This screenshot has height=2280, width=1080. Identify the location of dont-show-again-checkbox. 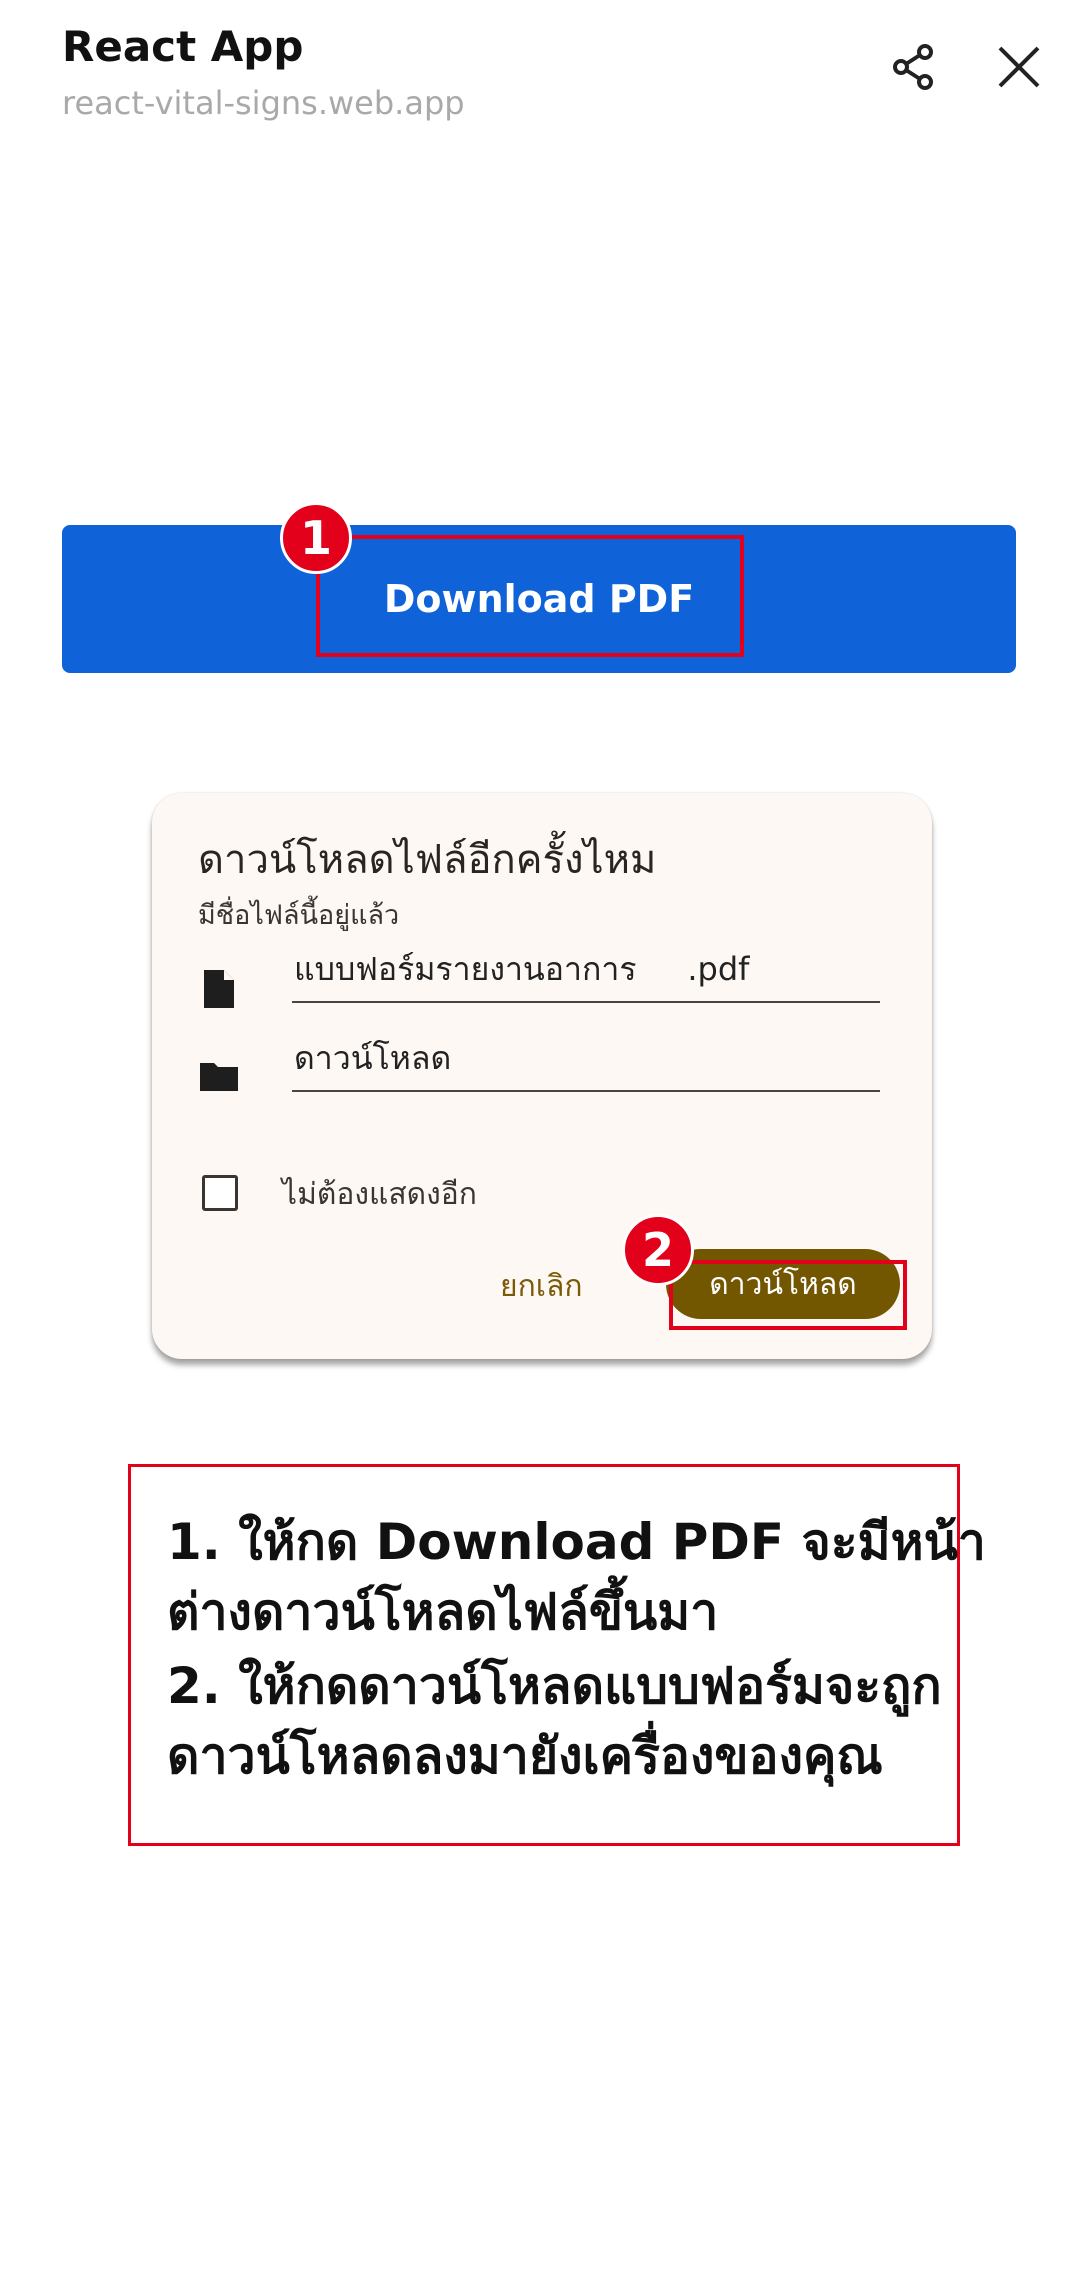
(220, 1193).